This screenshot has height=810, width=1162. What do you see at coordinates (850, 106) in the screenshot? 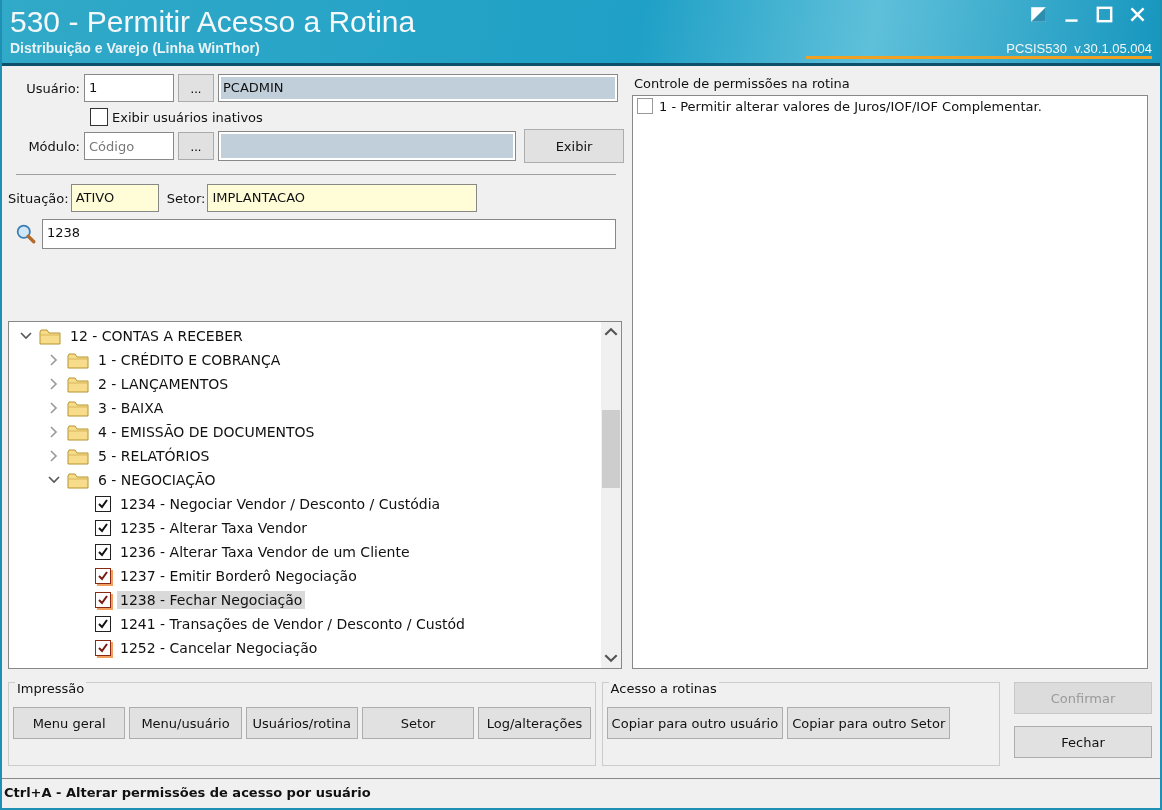
I see `permission-item: 1 - Permitir alterar valores de Juros/IOF/IOF Complementar.` at bounding box center [850, 106].